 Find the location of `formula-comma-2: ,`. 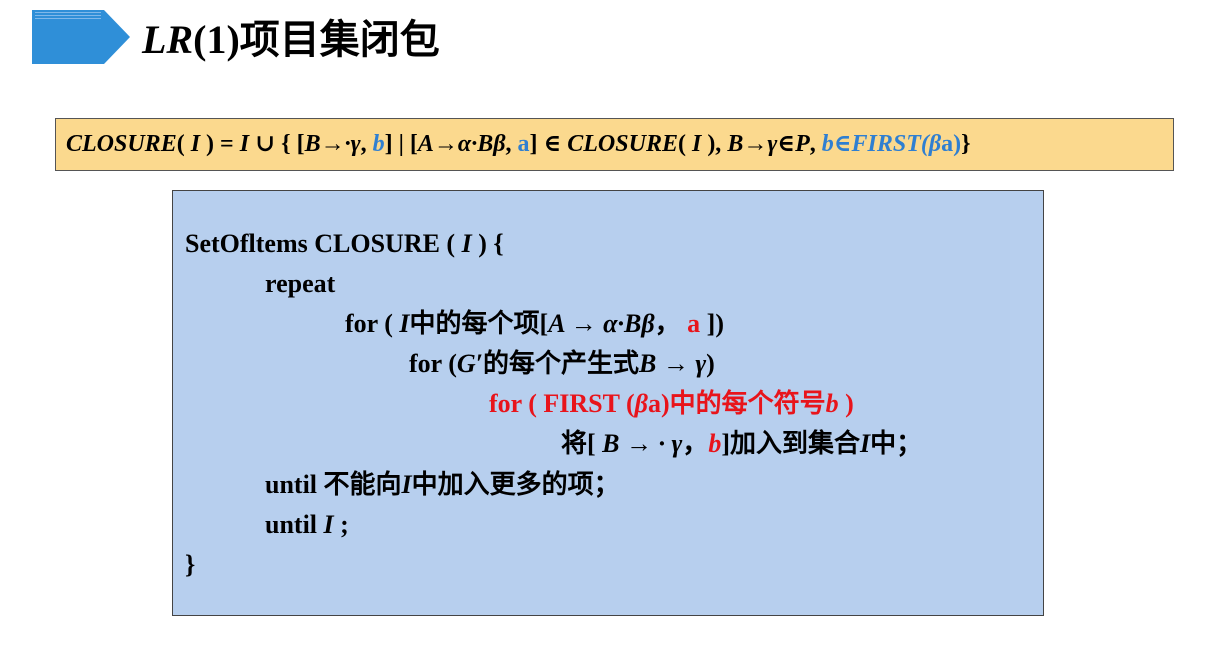

formula-comma-2: , is located at coordinates (511, 144).